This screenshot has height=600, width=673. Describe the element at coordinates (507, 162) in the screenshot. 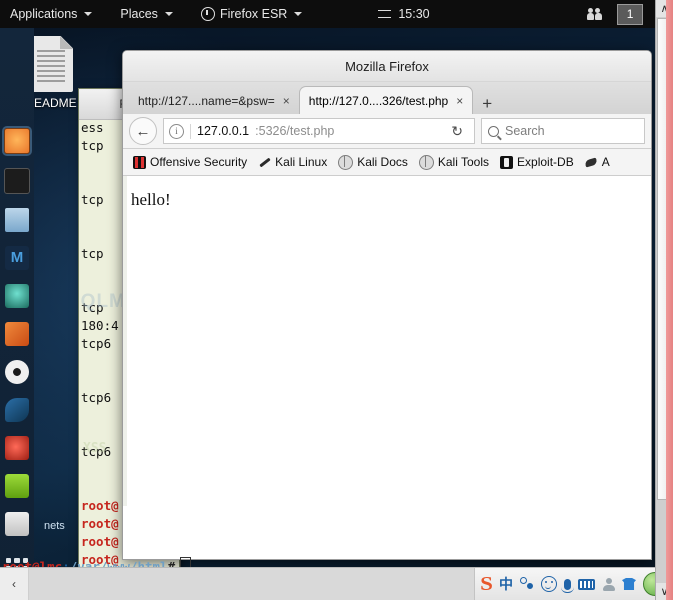

I see `exploitdb-icon` at that location.